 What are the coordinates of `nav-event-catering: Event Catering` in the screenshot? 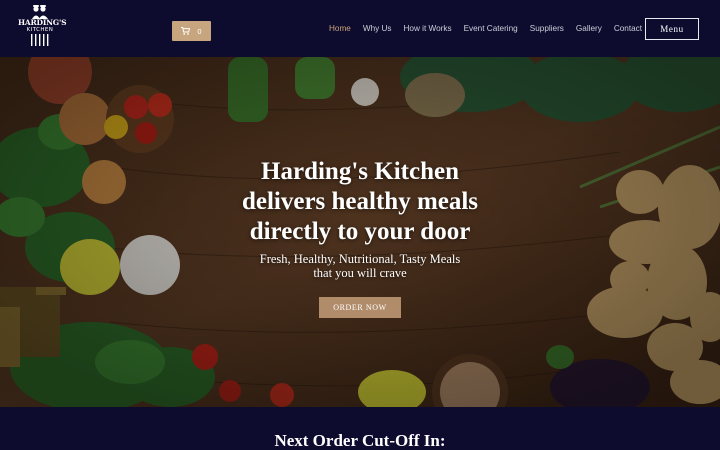 It's located at (491, 29).